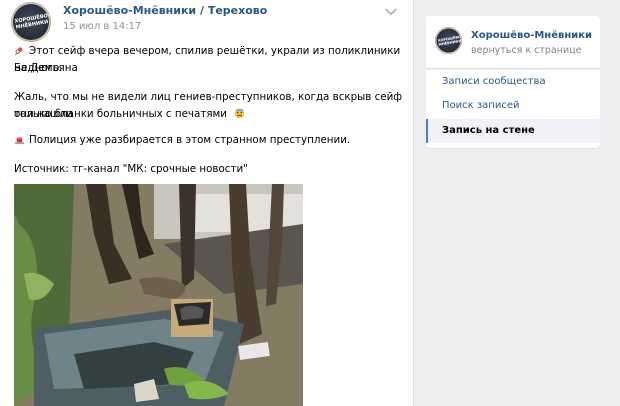  I want to click on post-author-link: Хорошёво-Мнёвники / Терехово, so click(165, 10).